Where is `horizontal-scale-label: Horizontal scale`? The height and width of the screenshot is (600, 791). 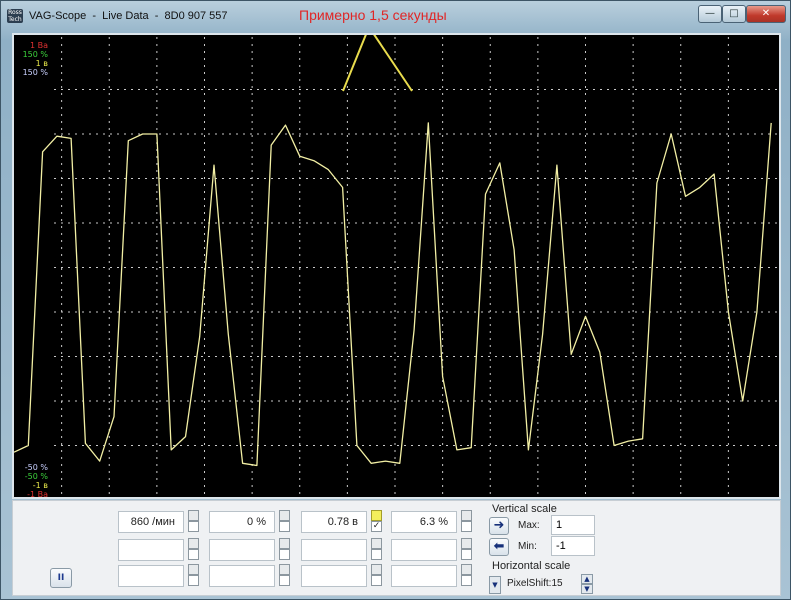
horizontal-scale-label: Horizontal scale is located at coordinates (531, 566).